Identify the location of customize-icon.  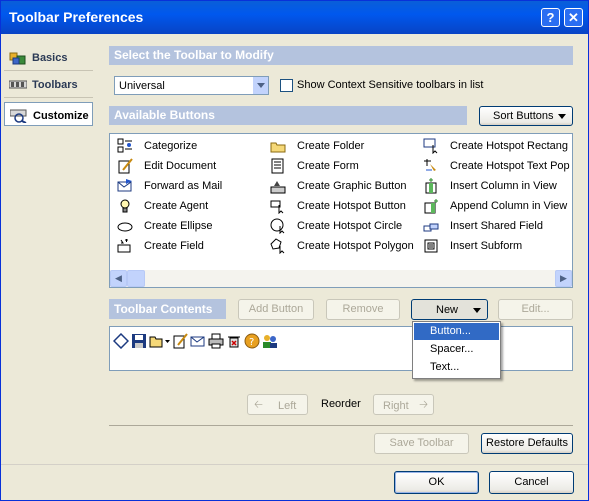
(19, 116).